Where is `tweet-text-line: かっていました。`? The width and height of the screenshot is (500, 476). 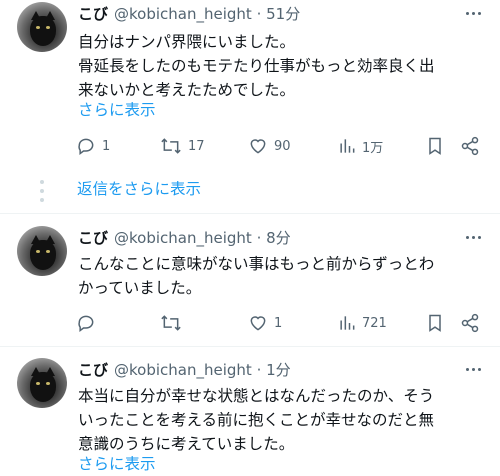
tweet-text-line: かっていました。 is located at coordinates (140, 288).